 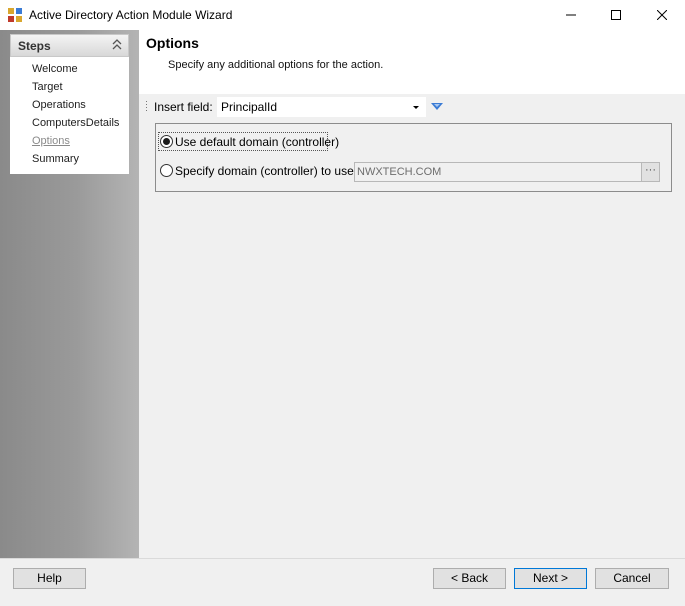 I want to click on specify-domain-radio, so click(x=166, y=170).